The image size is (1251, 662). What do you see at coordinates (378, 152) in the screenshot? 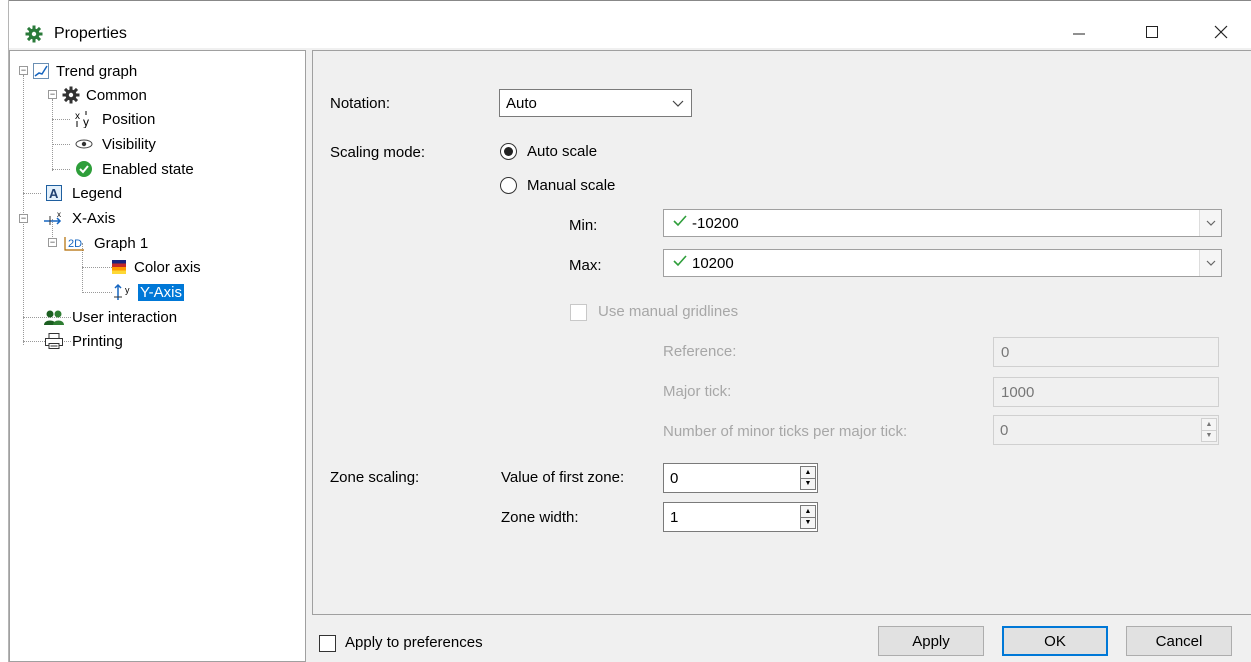
I see `scaling-mode-label: Scaling mode:` at bounding box center [378, 152].